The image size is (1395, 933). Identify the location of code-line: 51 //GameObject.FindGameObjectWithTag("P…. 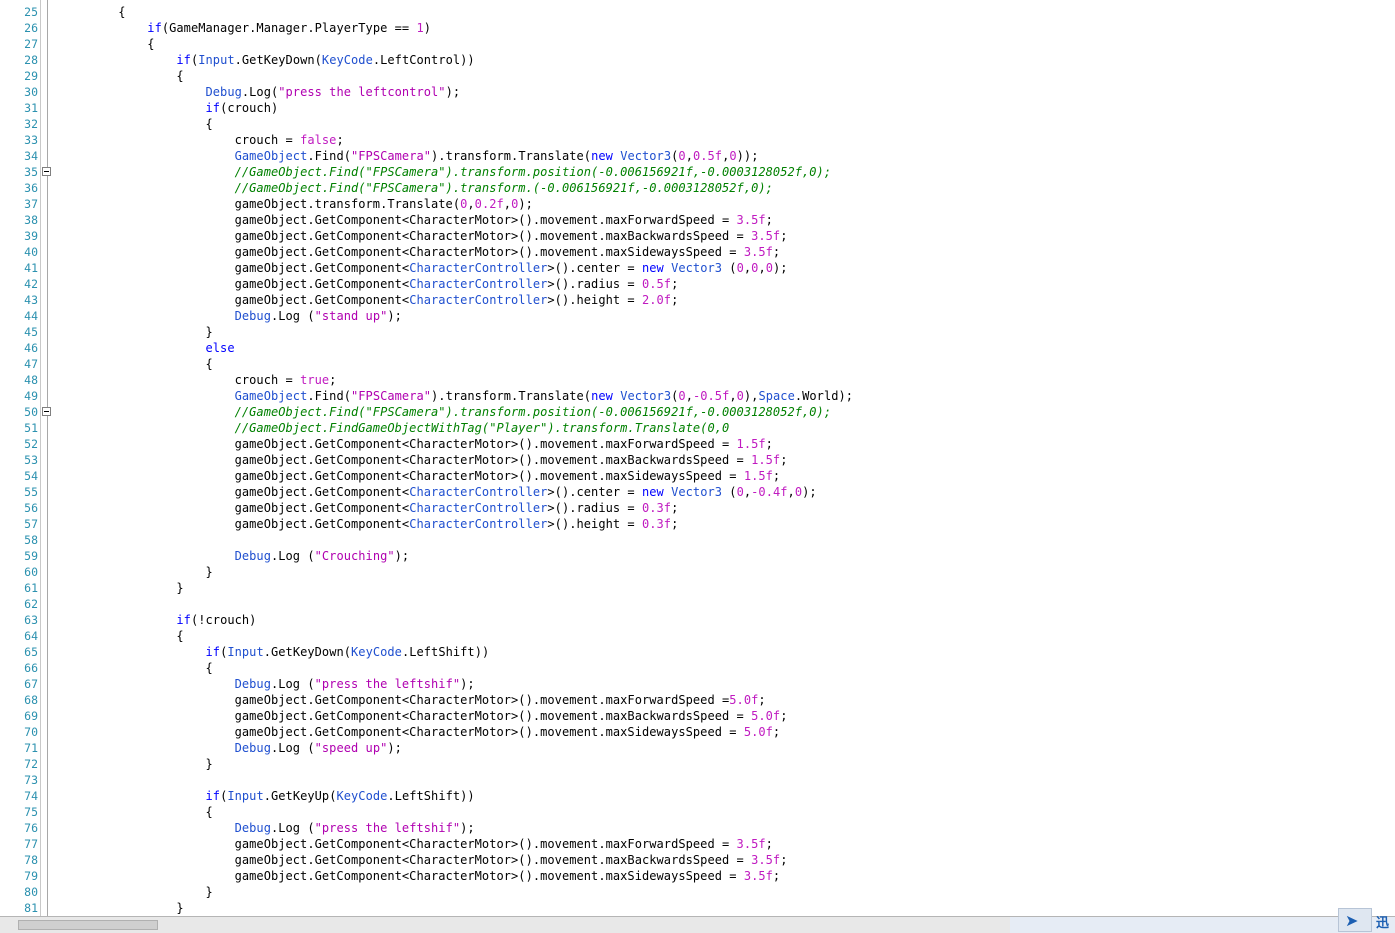
(697, 428).